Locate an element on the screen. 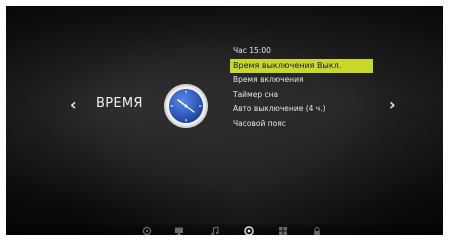  menu-item-off-time: Время выключения Выкл. is located at coordinates (301, 65).